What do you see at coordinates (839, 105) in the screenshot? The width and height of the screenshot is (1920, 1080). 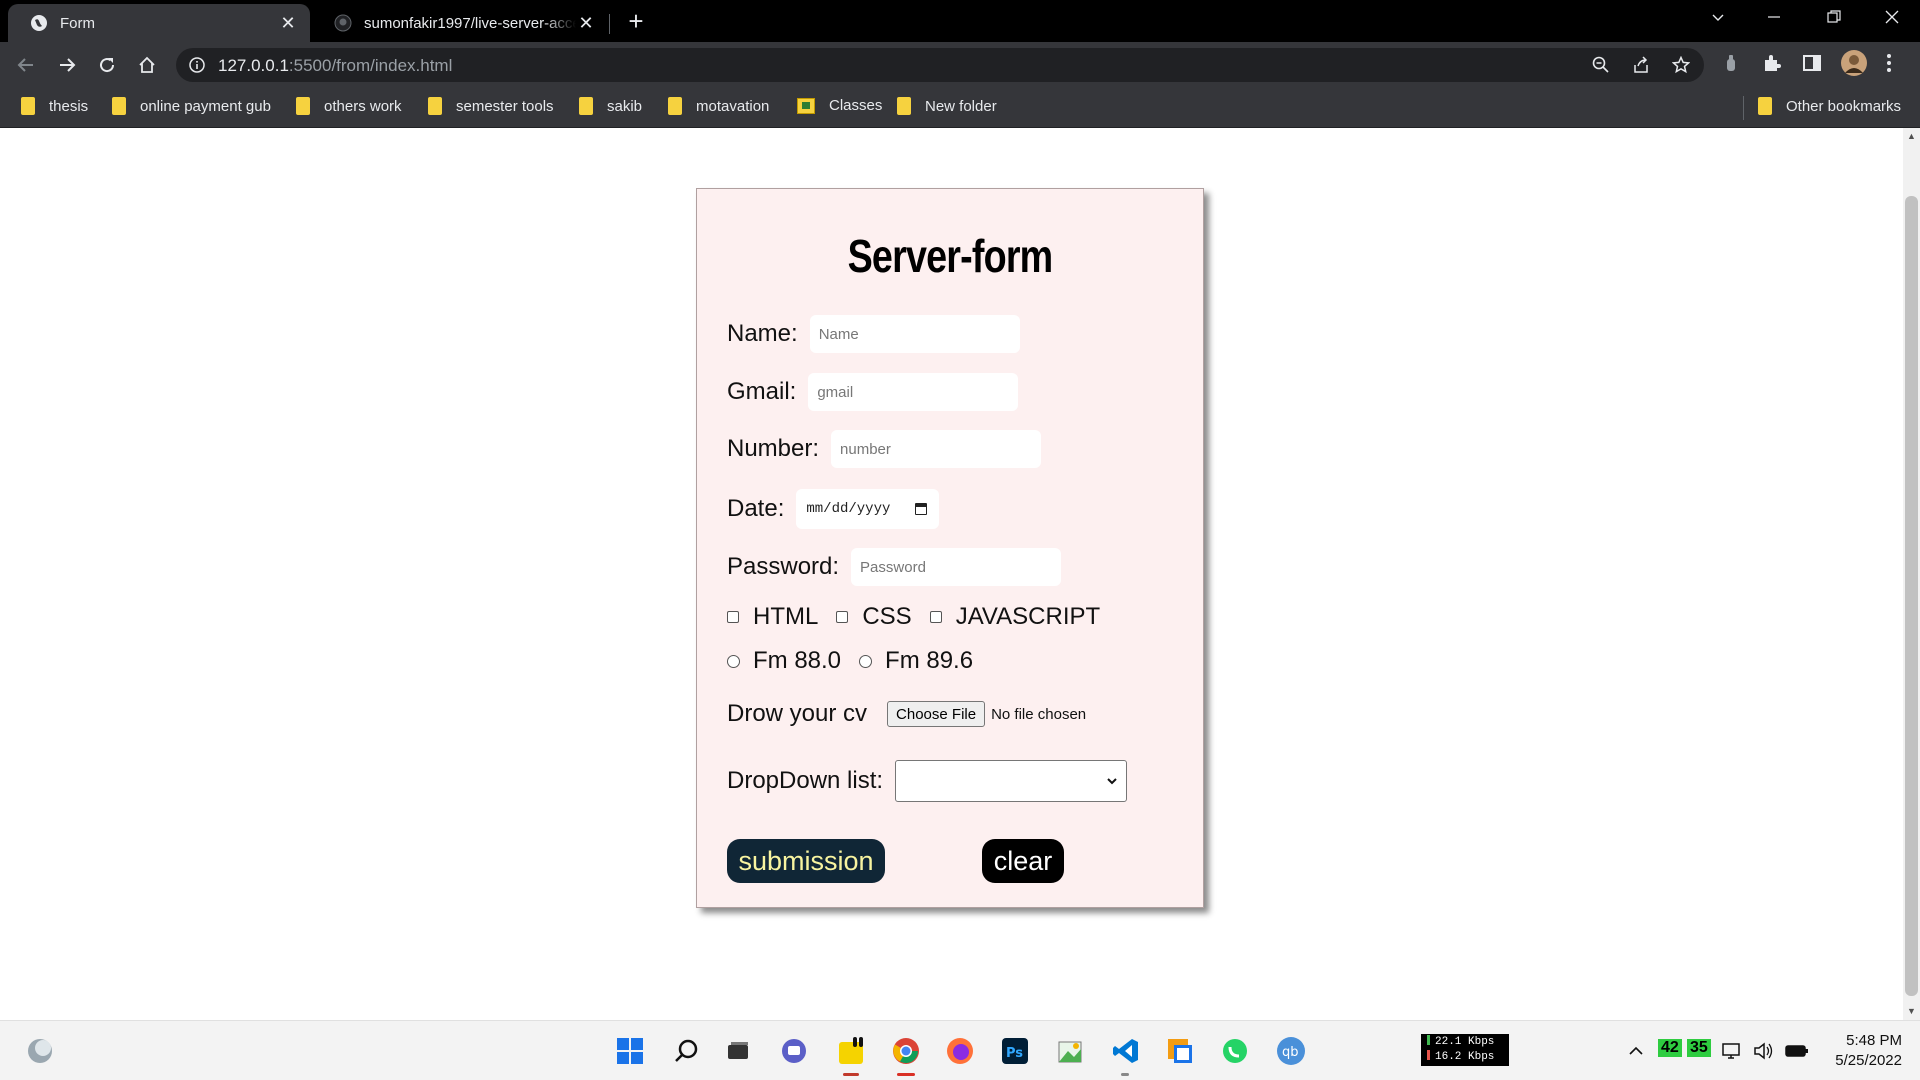 I see `bookmark-classes: Classes` at bounding box center [839, 105].